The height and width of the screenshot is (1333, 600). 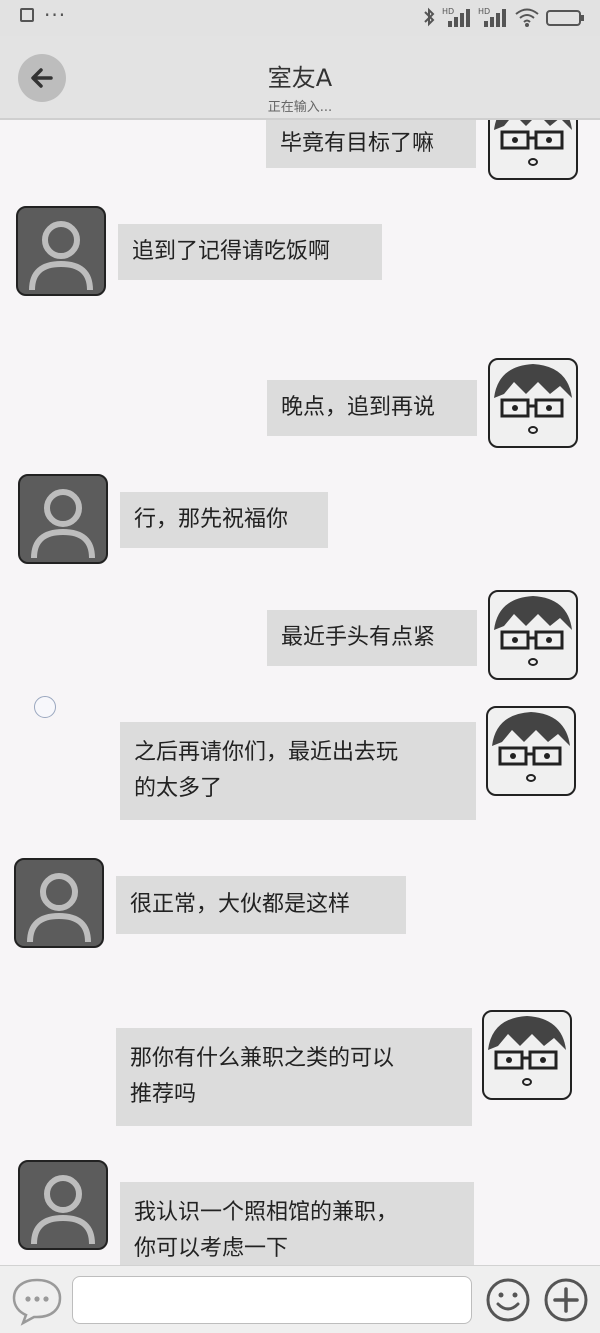 What do you see at coordinates (231, 251) in the screenshot?
I see `message-text: 追到了记得请吃饭啊` at bounding box center [231, 251].